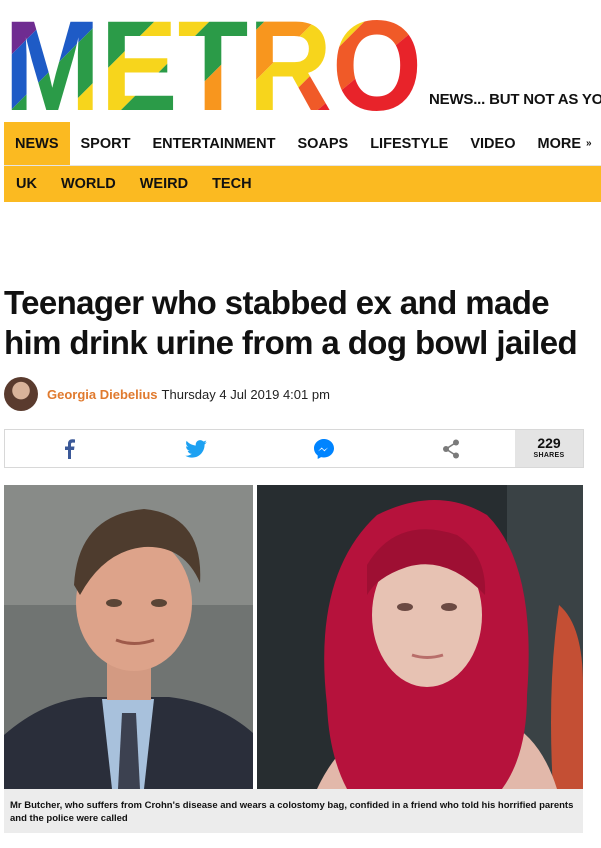 This screenshot has width=601, height=848. Describe the element at coordinates (88, 184) in the screenshot. I see `subnav-item-world: WORLD` at that location.